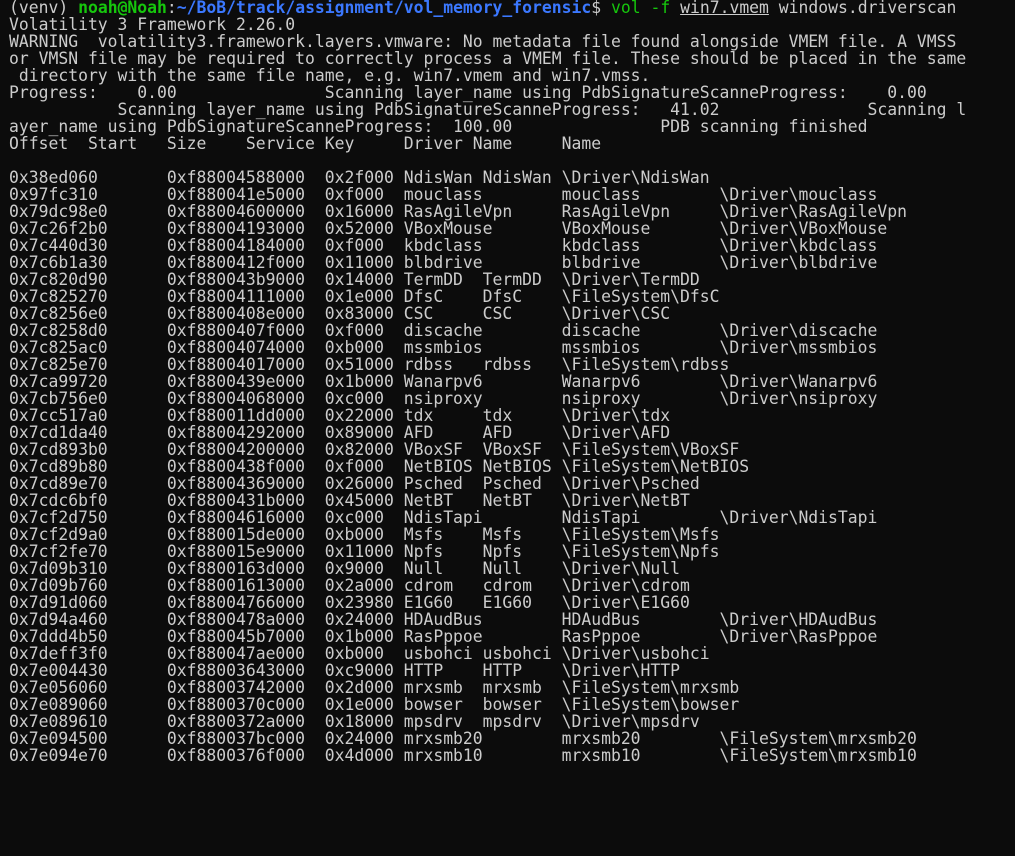  I want to click on command-flag: -f, so click(660, 8).